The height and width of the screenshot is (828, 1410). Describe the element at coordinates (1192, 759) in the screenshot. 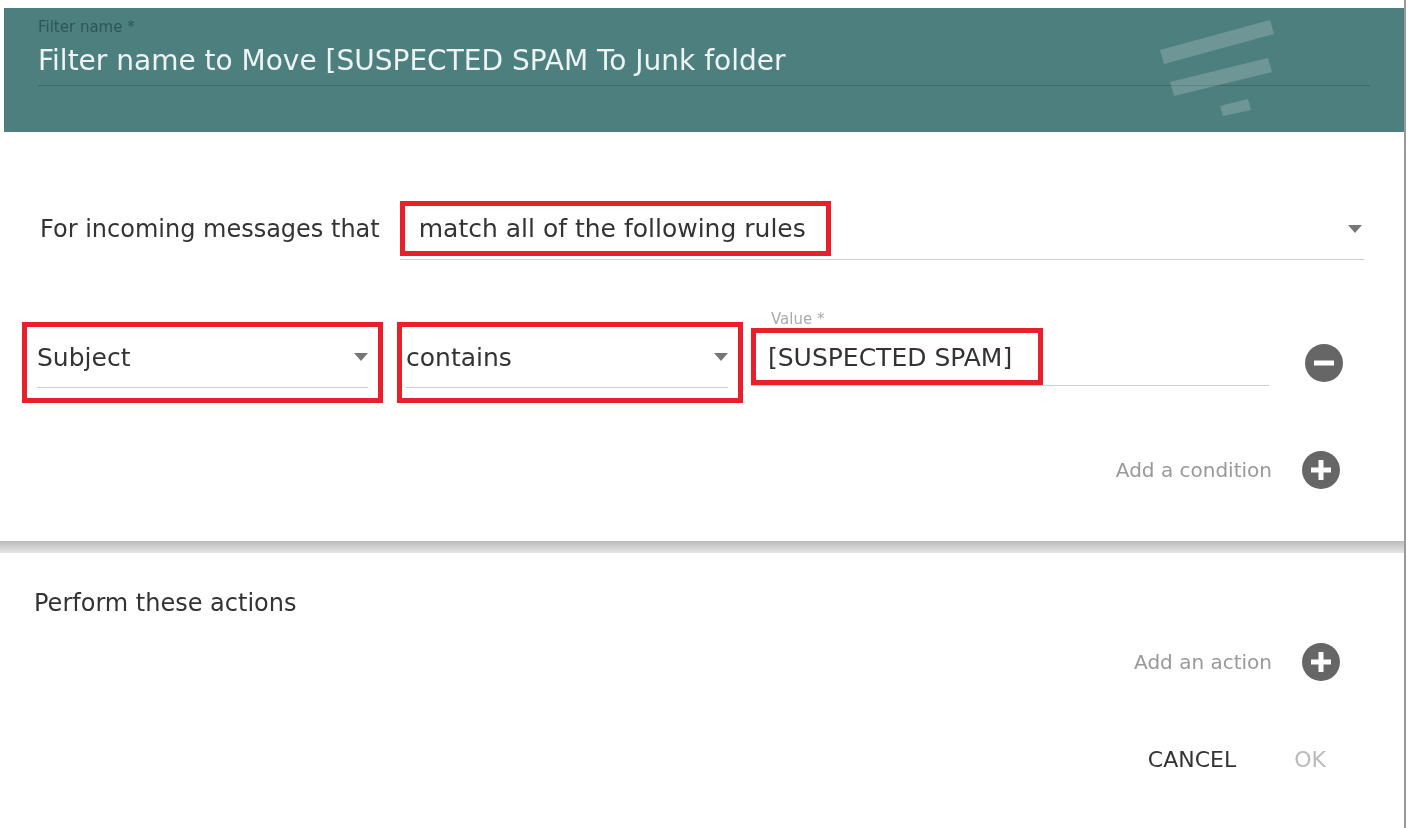

I see `cancel-button: CANCEL` at that location.